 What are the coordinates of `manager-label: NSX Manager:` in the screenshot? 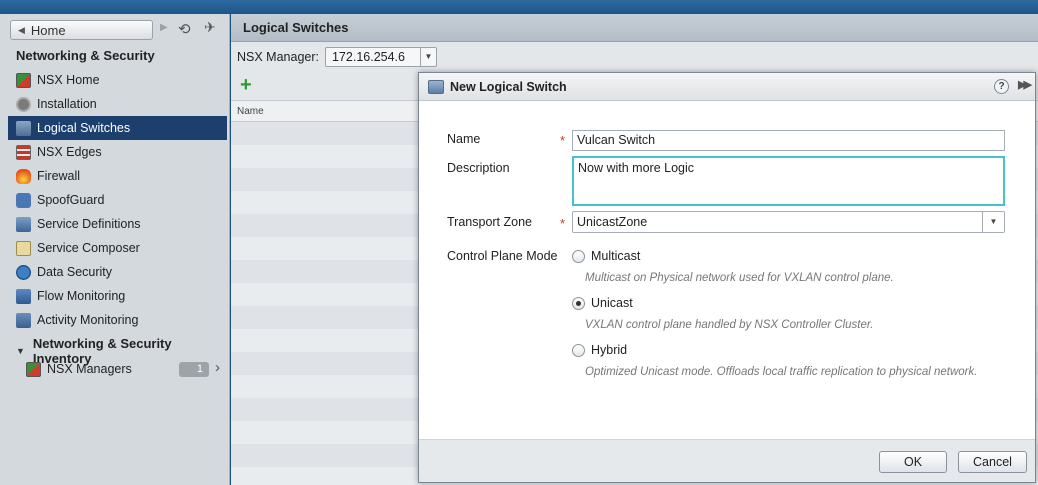 It's located at (278, 57).